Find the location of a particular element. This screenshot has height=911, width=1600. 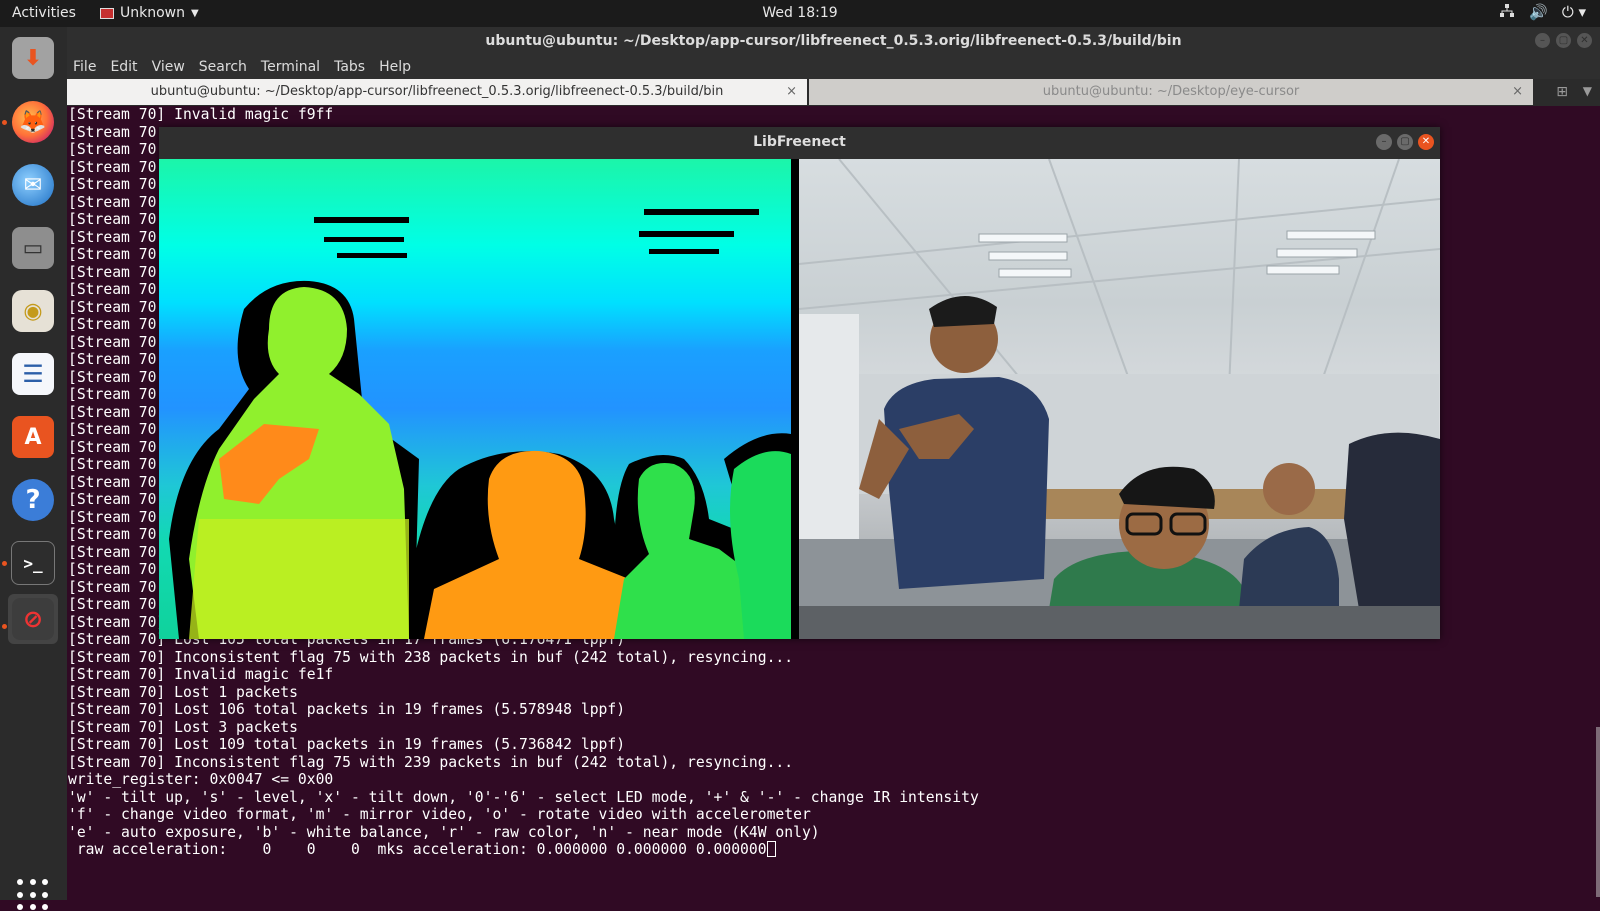

network-icon is located at coordinates (1507, 13).